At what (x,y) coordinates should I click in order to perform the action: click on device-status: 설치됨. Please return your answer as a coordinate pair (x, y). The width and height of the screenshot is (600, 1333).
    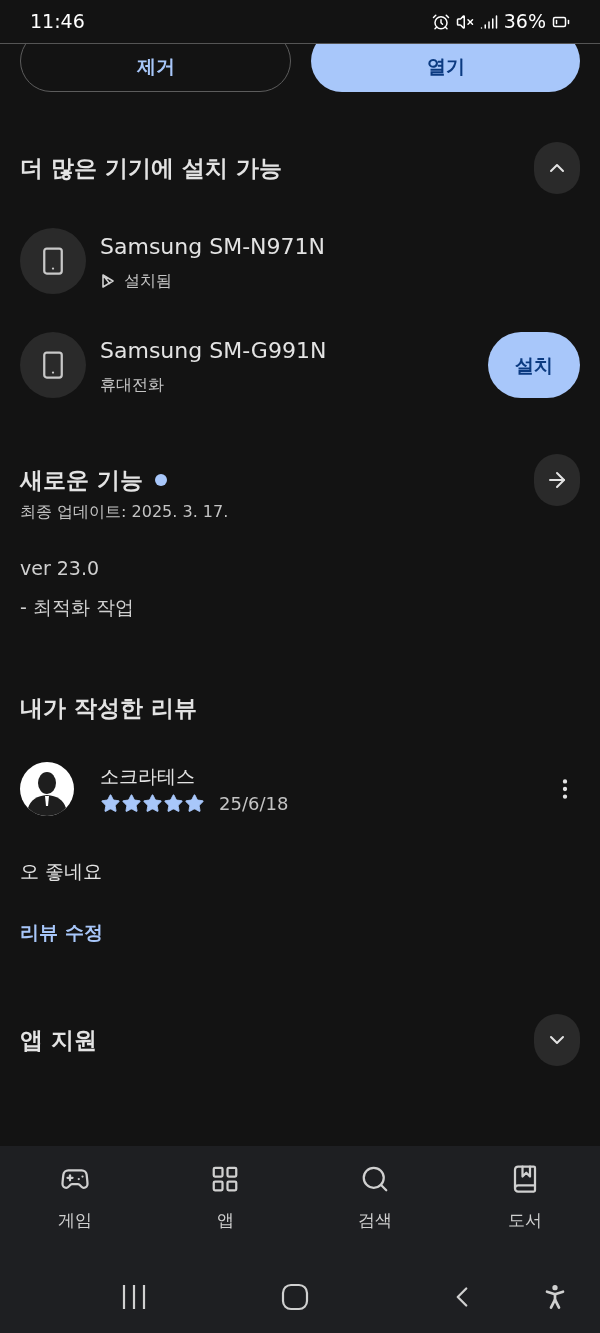
    Looking at the image, I should click on (148, 280).